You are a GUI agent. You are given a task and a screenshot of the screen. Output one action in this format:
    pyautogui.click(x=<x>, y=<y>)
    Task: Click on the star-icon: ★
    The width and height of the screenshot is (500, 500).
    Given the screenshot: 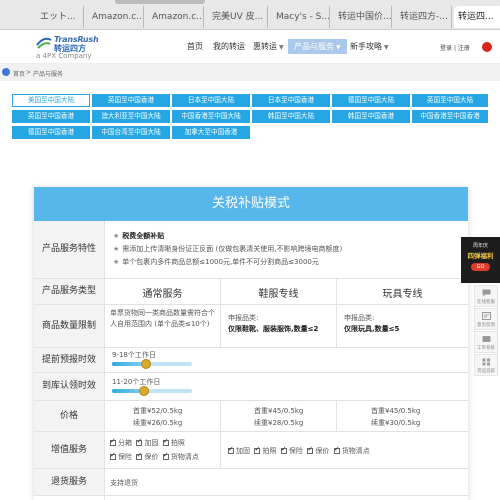 What is the action you would take?
    pyautogui.click(x=116, y=249)
    